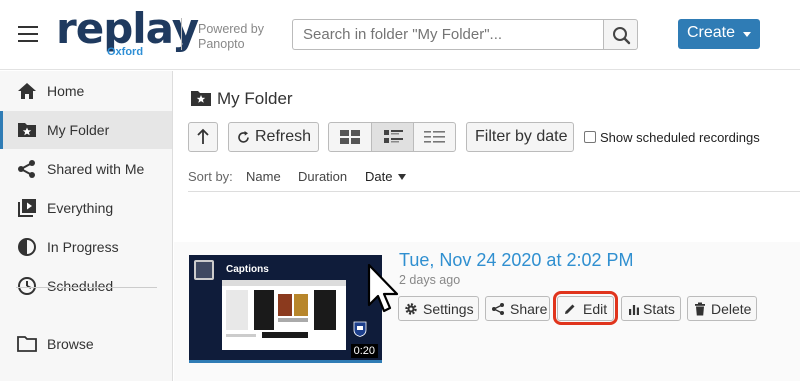 Image resolution: width=800 pixels, height=381 pixels. I want to click on view-mode-group, so click(392, 137).